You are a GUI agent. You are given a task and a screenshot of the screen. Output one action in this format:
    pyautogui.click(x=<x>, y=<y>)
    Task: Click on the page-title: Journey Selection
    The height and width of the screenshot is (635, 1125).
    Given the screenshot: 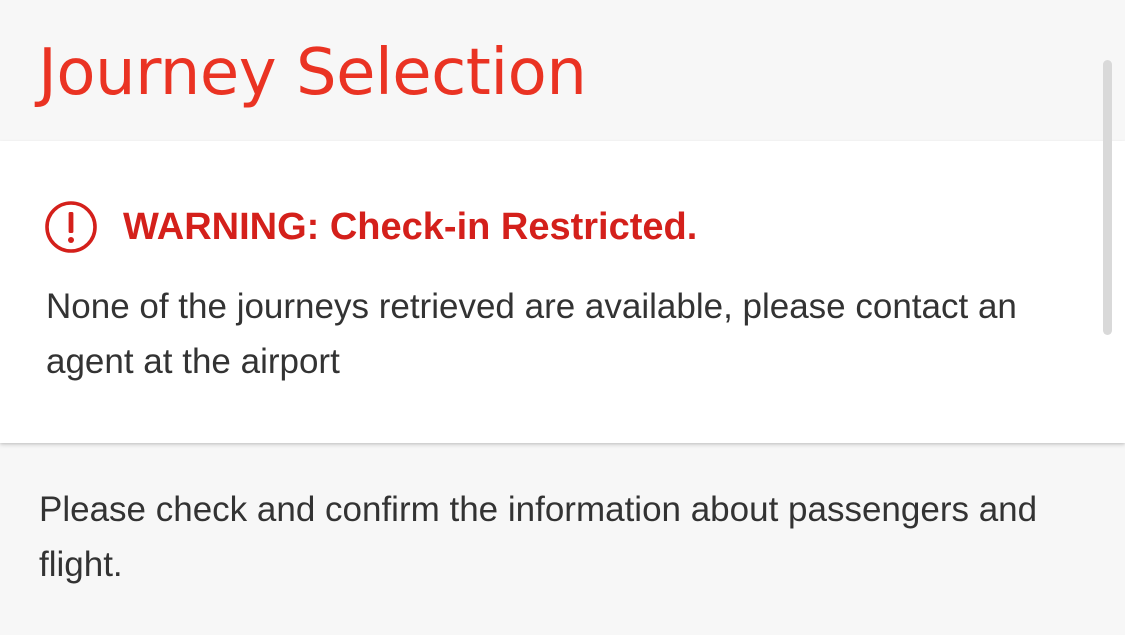 What is the action you would take?
    pyautogui.click(x=312, y=73)
    